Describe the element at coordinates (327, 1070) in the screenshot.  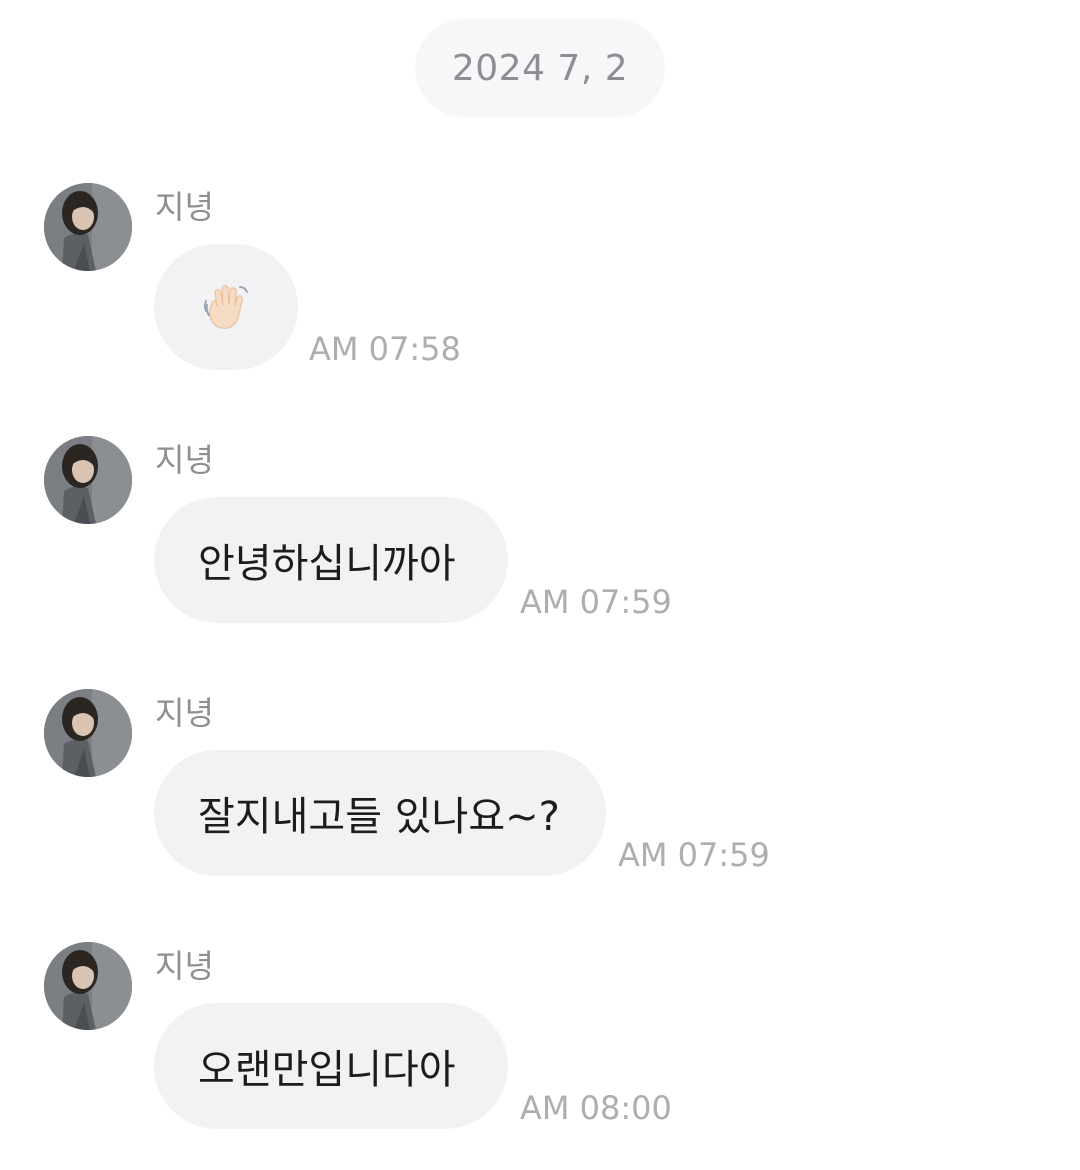
I see `message-text: 오랜만입니다아` at that location.